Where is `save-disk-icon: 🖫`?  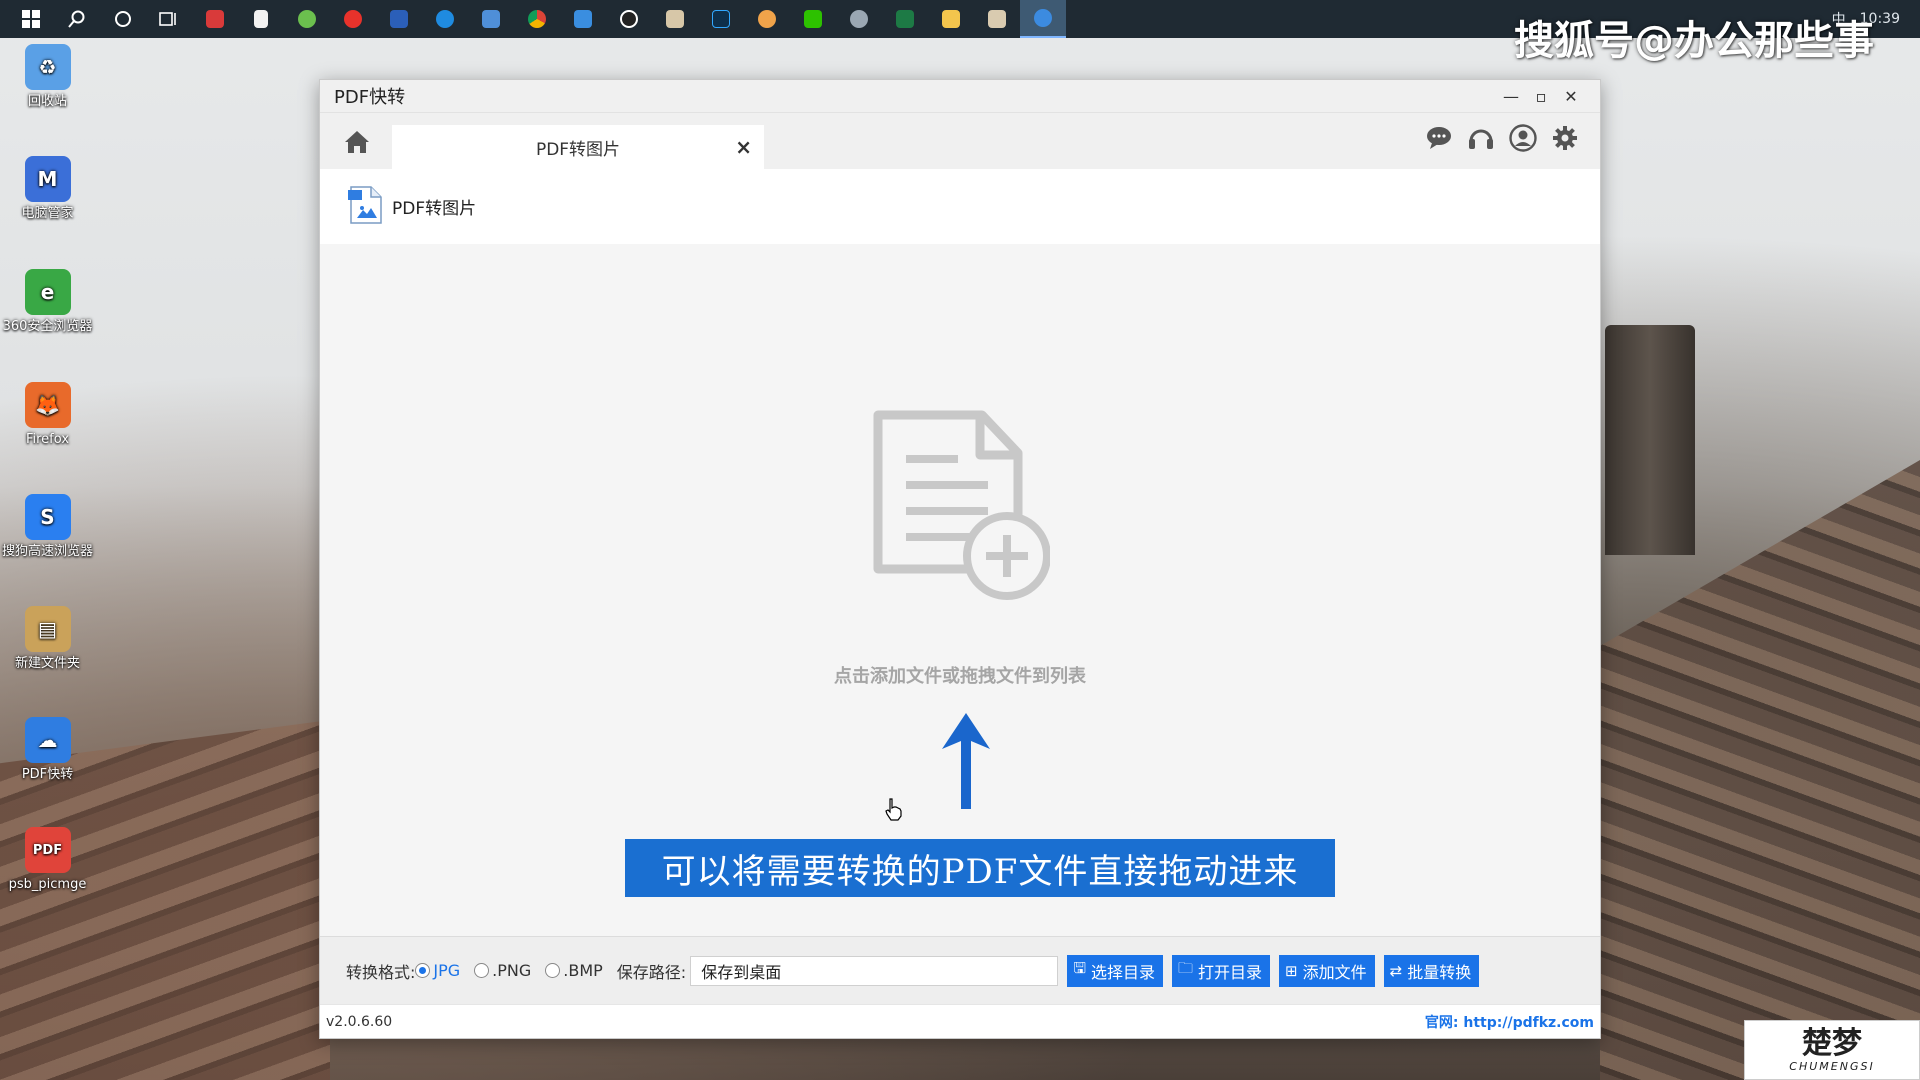 save-disk-icon: 🖫 is located at coordinates (1079, 968).